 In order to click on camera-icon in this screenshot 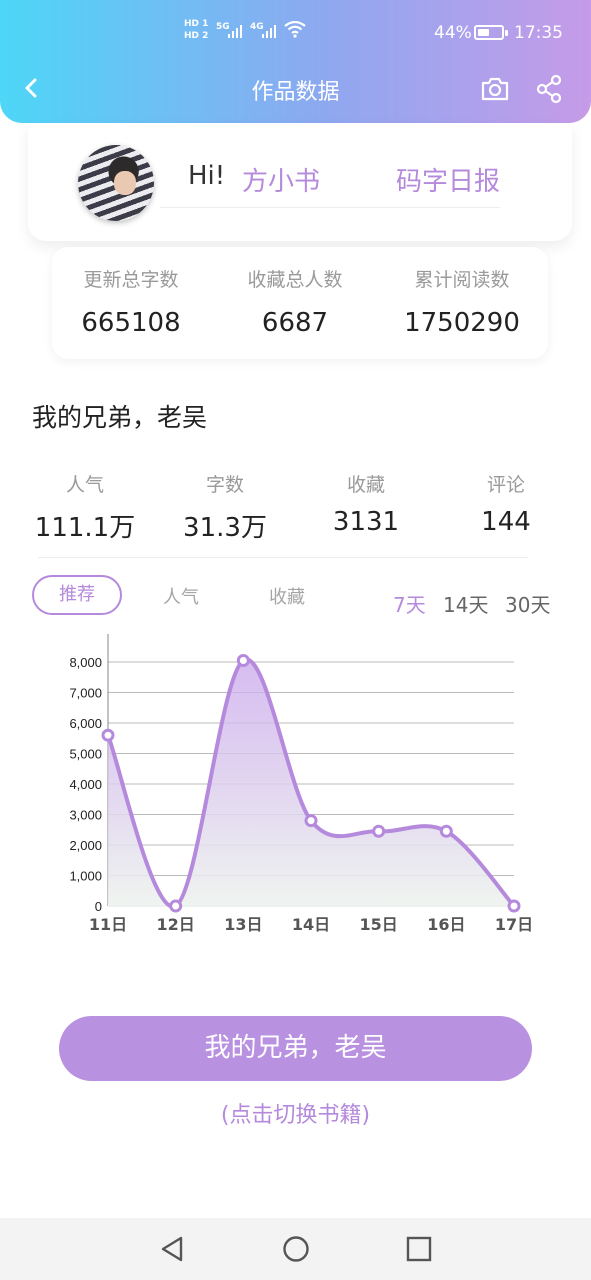, I will do `click(495, 89)`.